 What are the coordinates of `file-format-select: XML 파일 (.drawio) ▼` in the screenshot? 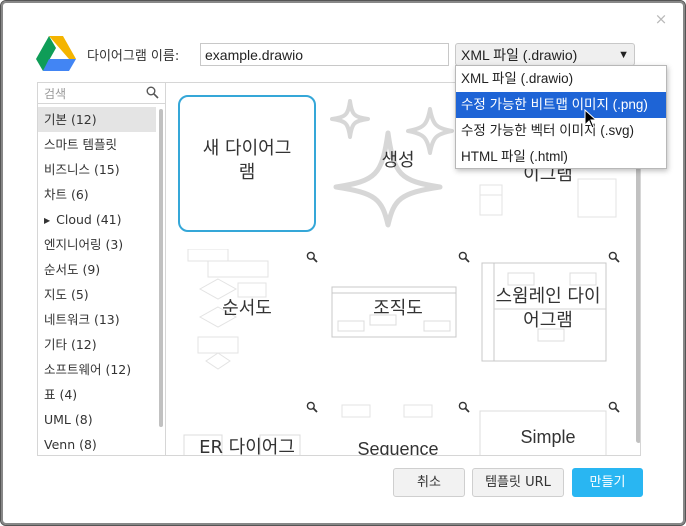 It's located at (545, 54).